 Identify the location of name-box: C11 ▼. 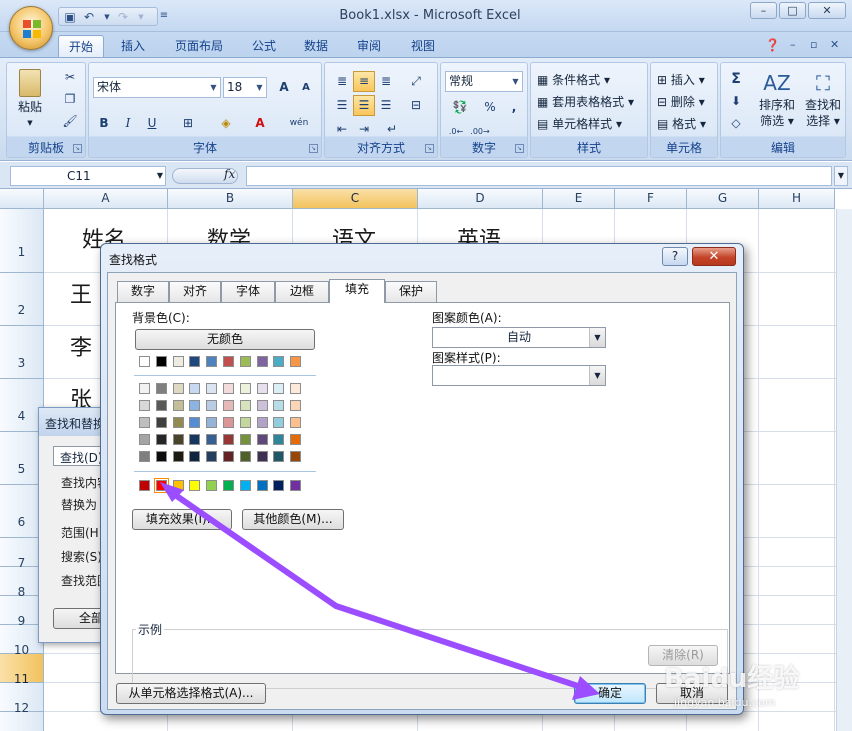
(88, 176).